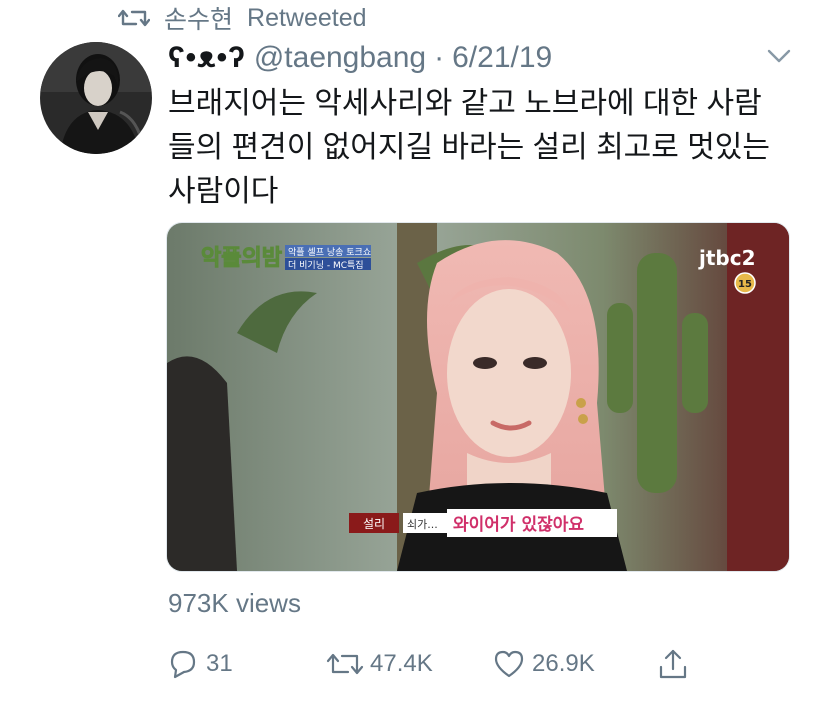 This screenshot has width=828, height=702. What do you see at coordinates (242, 18) in the screenshot?
I see `retweet-context: 손수현 Retweeted` at bounding box center [242, 18].